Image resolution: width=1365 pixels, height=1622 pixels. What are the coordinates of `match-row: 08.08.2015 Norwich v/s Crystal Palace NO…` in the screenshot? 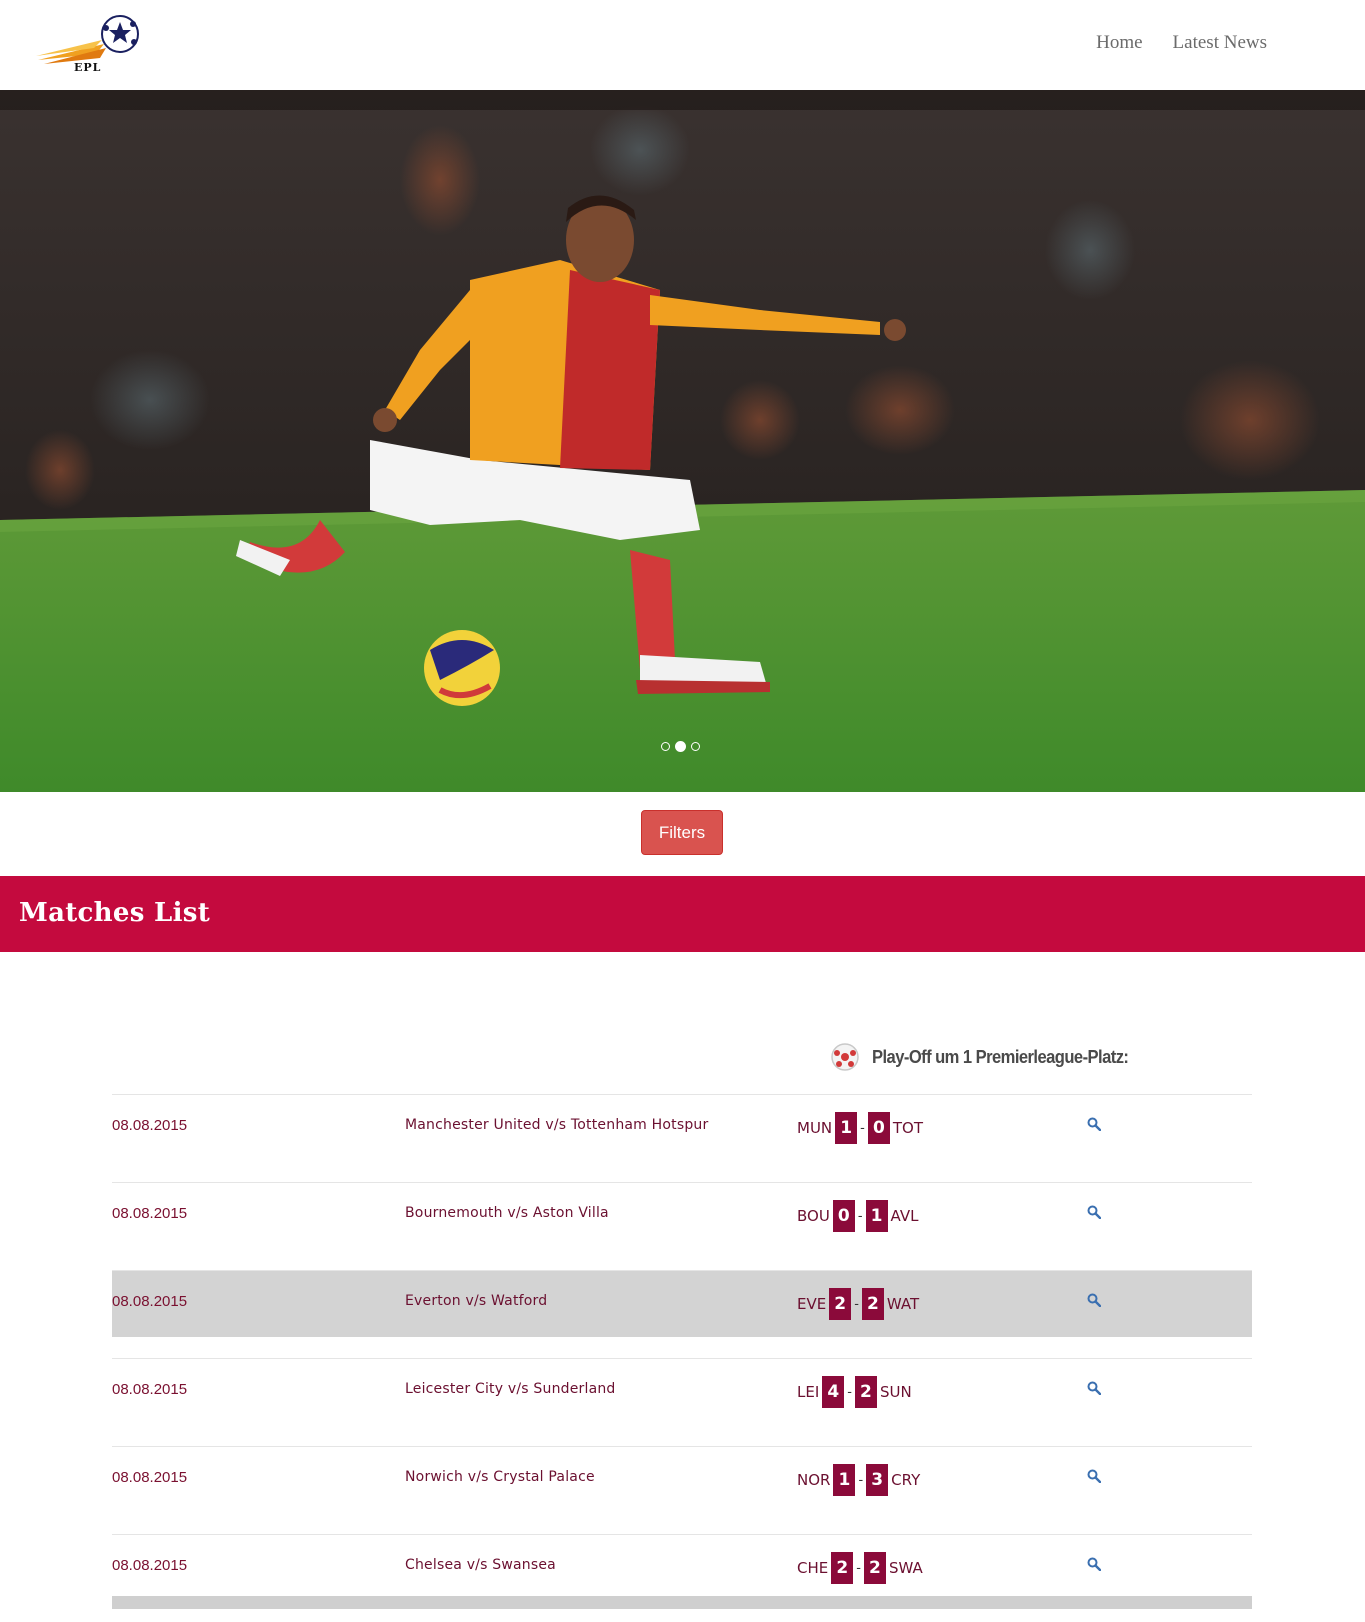 It's located at (682, 1479).